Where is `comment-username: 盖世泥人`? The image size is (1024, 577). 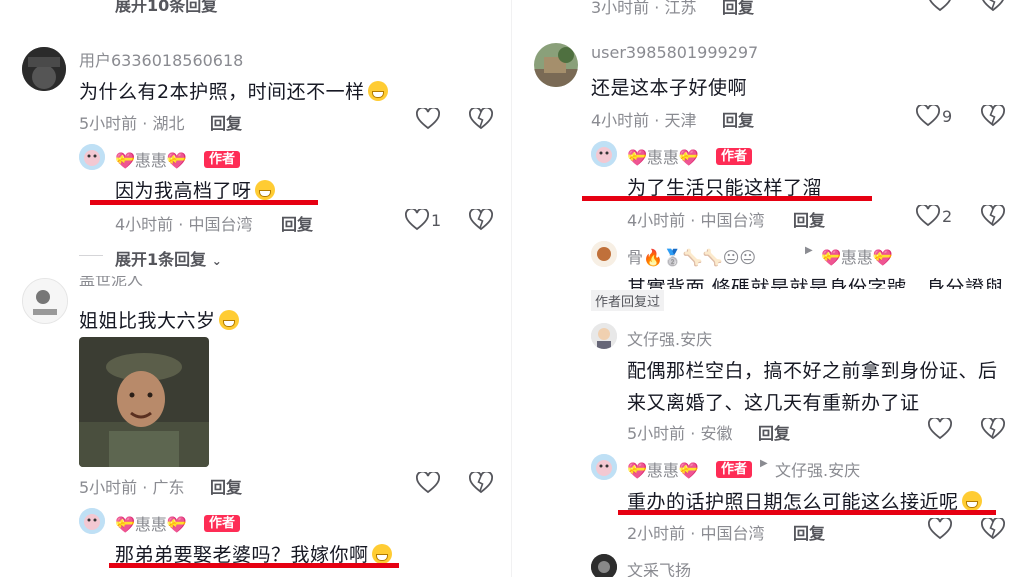
comment-username: 盖世泥人 is located at coordinates (111, 281).